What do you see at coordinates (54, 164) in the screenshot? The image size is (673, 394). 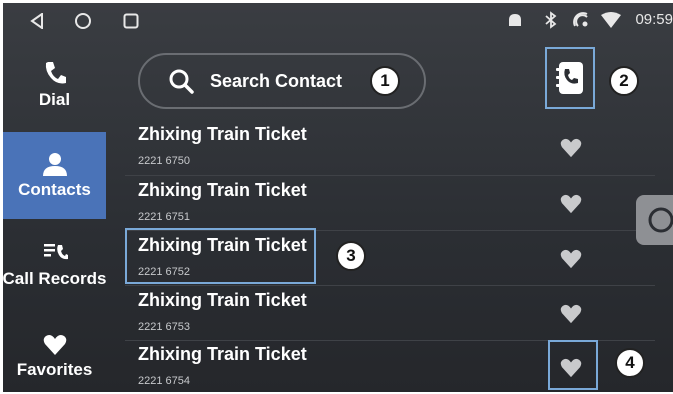 I see `person-icon` at bounding box center [54, 164].